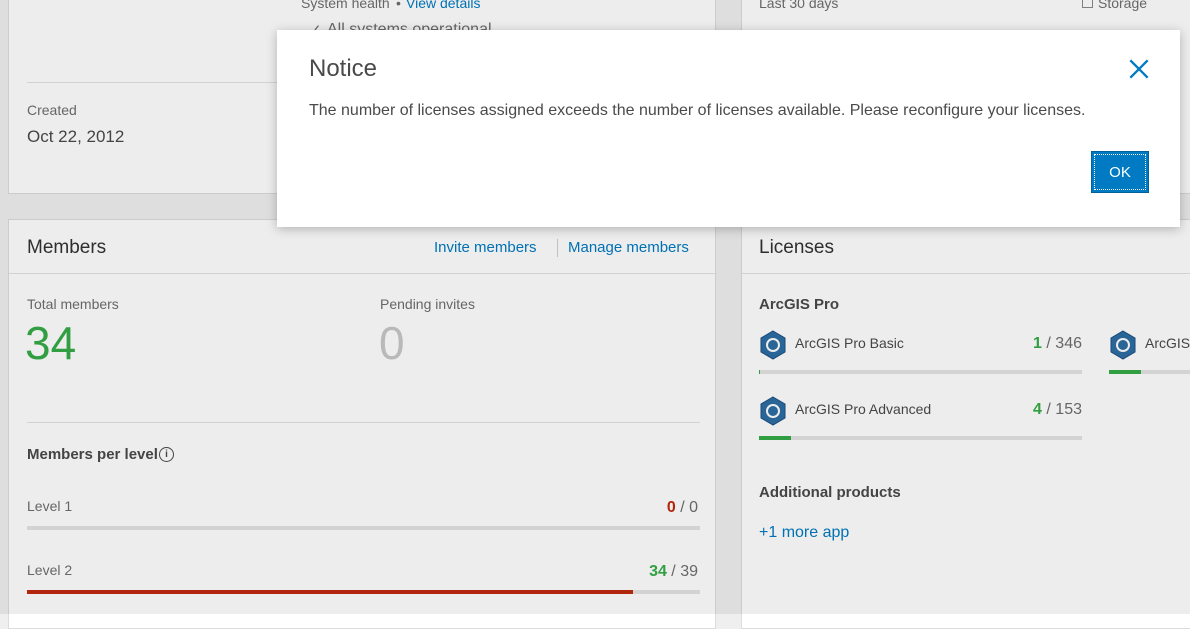 This screenshot has height=629, width=1190. Describe the element at coordinates (799, 5) in the screenshot. I see `period-label: Last 30 days` at that location.